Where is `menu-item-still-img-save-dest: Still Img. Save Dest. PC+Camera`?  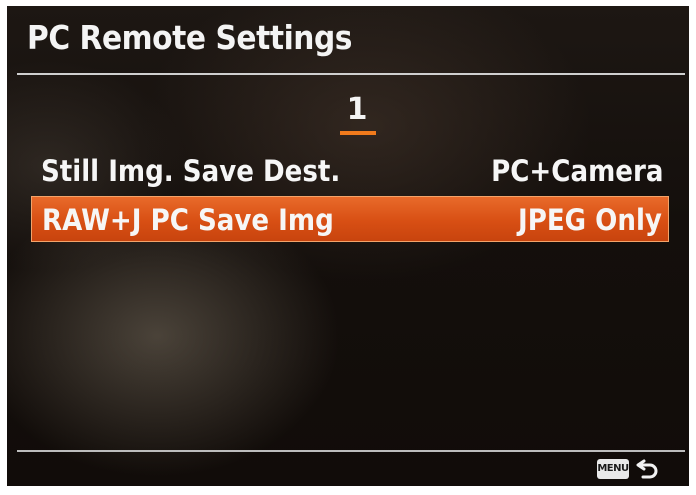
menu-item-still-img-save-dest: Still Img. Save Dest. PC+Camera is located at coordinates (350, 171).